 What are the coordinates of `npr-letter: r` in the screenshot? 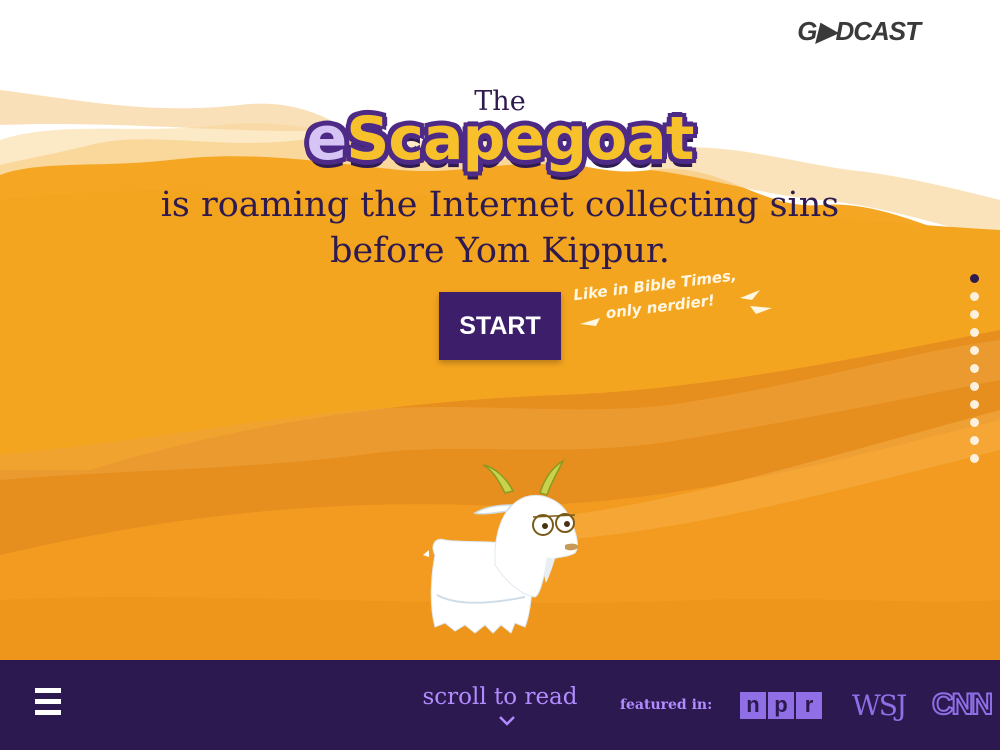 It's located at (809, 705).